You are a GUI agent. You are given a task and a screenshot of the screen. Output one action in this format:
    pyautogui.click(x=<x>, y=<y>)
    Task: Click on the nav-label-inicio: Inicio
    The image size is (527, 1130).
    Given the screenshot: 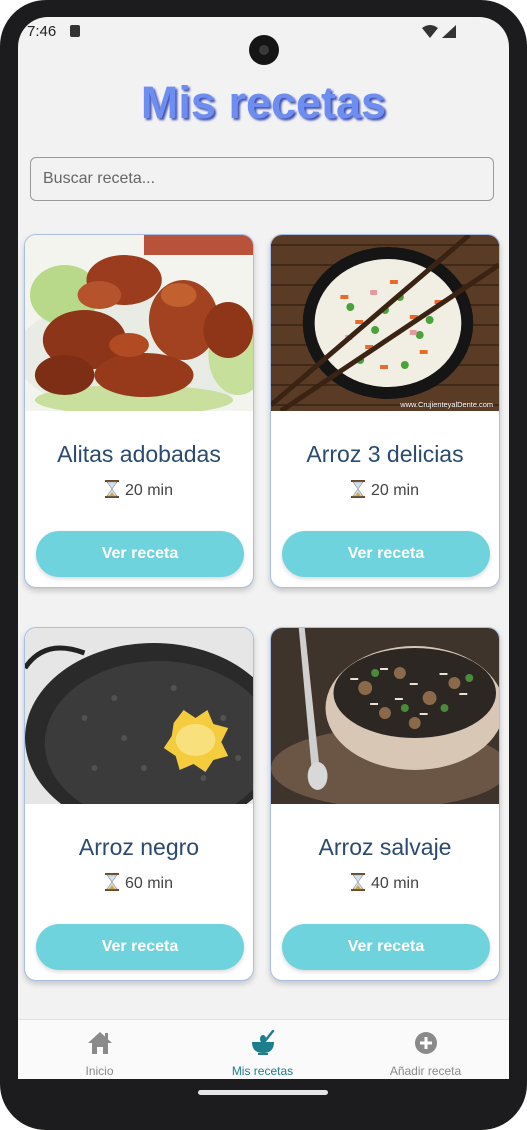 What is the action you would take?
    pyautogui.click(x=99, y=1071)
    